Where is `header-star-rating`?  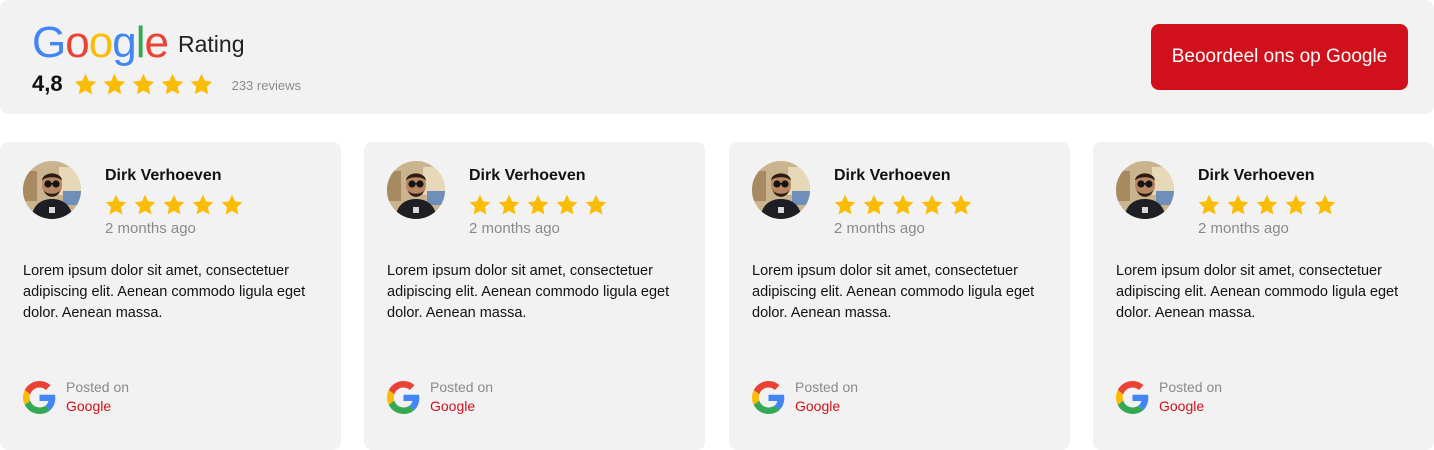 header-star-rating is located at coordinates (143, 84).